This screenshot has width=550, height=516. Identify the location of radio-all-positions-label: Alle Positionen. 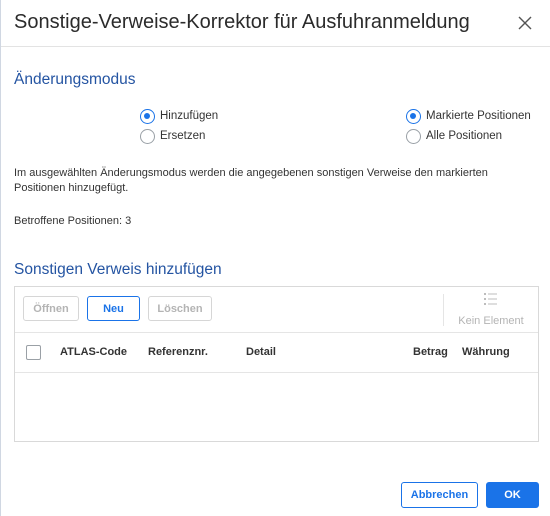
(464, 136).